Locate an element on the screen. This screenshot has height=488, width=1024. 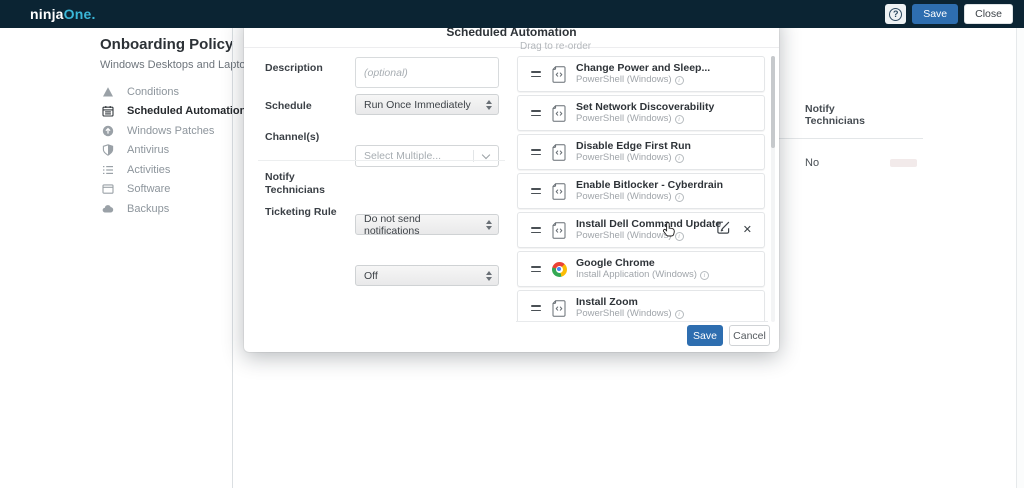
list-icon is located at coordinates (107, 169).